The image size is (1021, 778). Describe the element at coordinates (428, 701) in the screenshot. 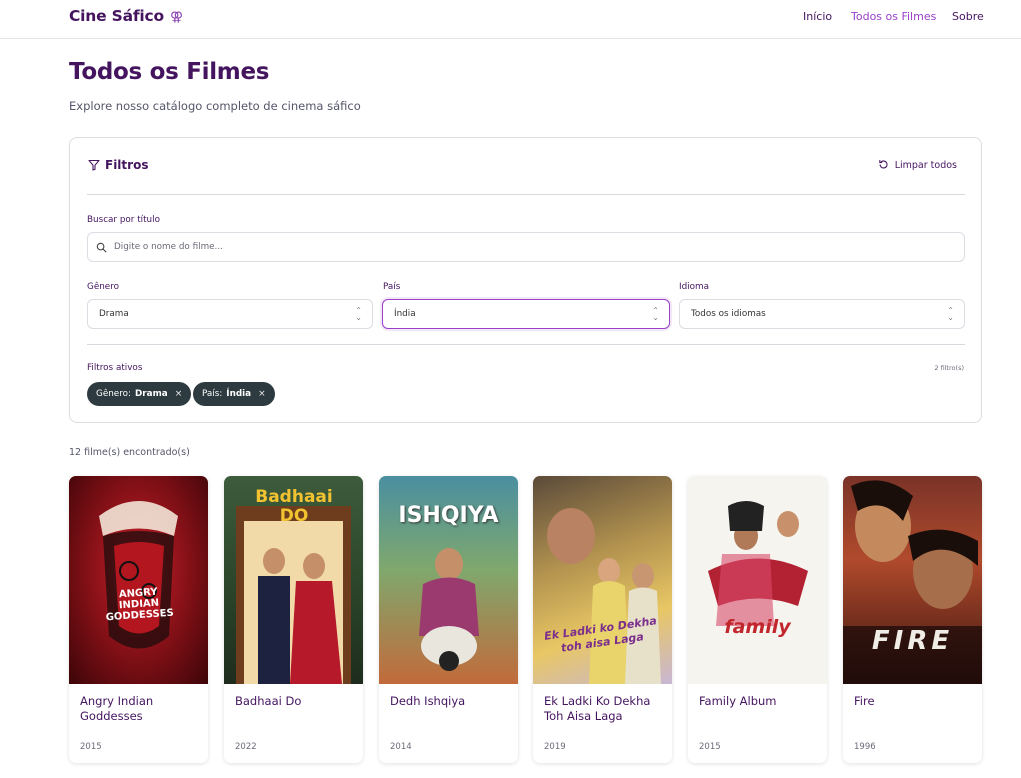

I see `movie-title: Dedh Ishqiya` at that location.